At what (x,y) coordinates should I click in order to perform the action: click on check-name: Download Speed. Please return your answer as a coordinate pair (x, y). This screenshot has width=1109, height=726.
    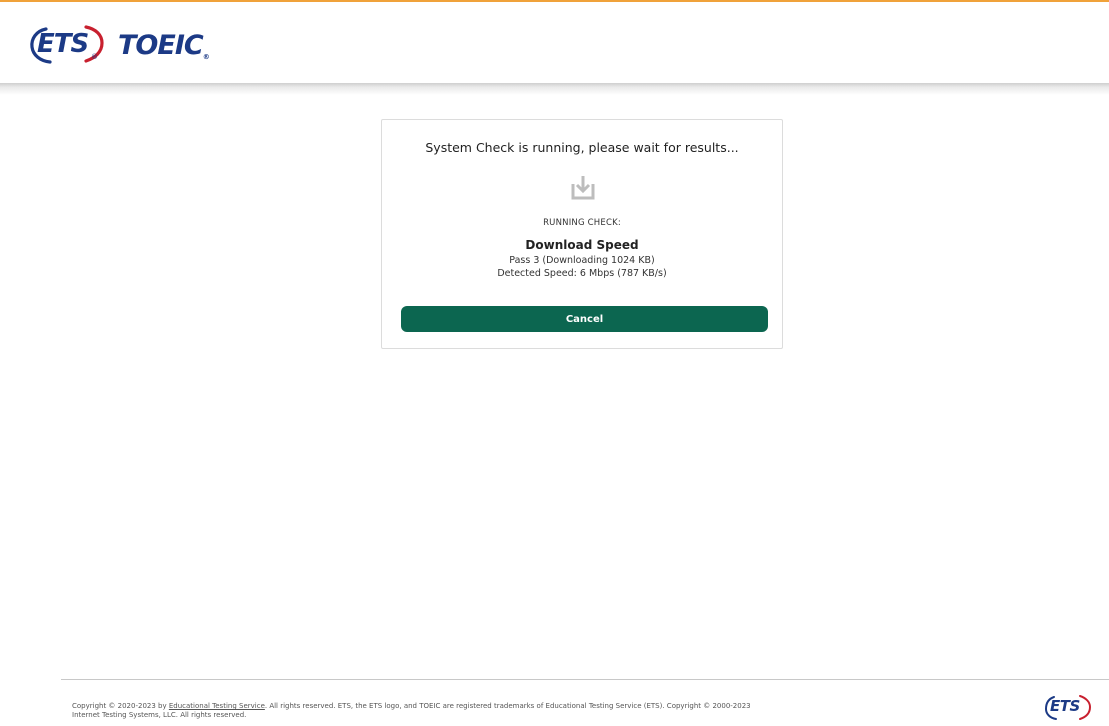
    Looking at the image, I should click on (582, 245).